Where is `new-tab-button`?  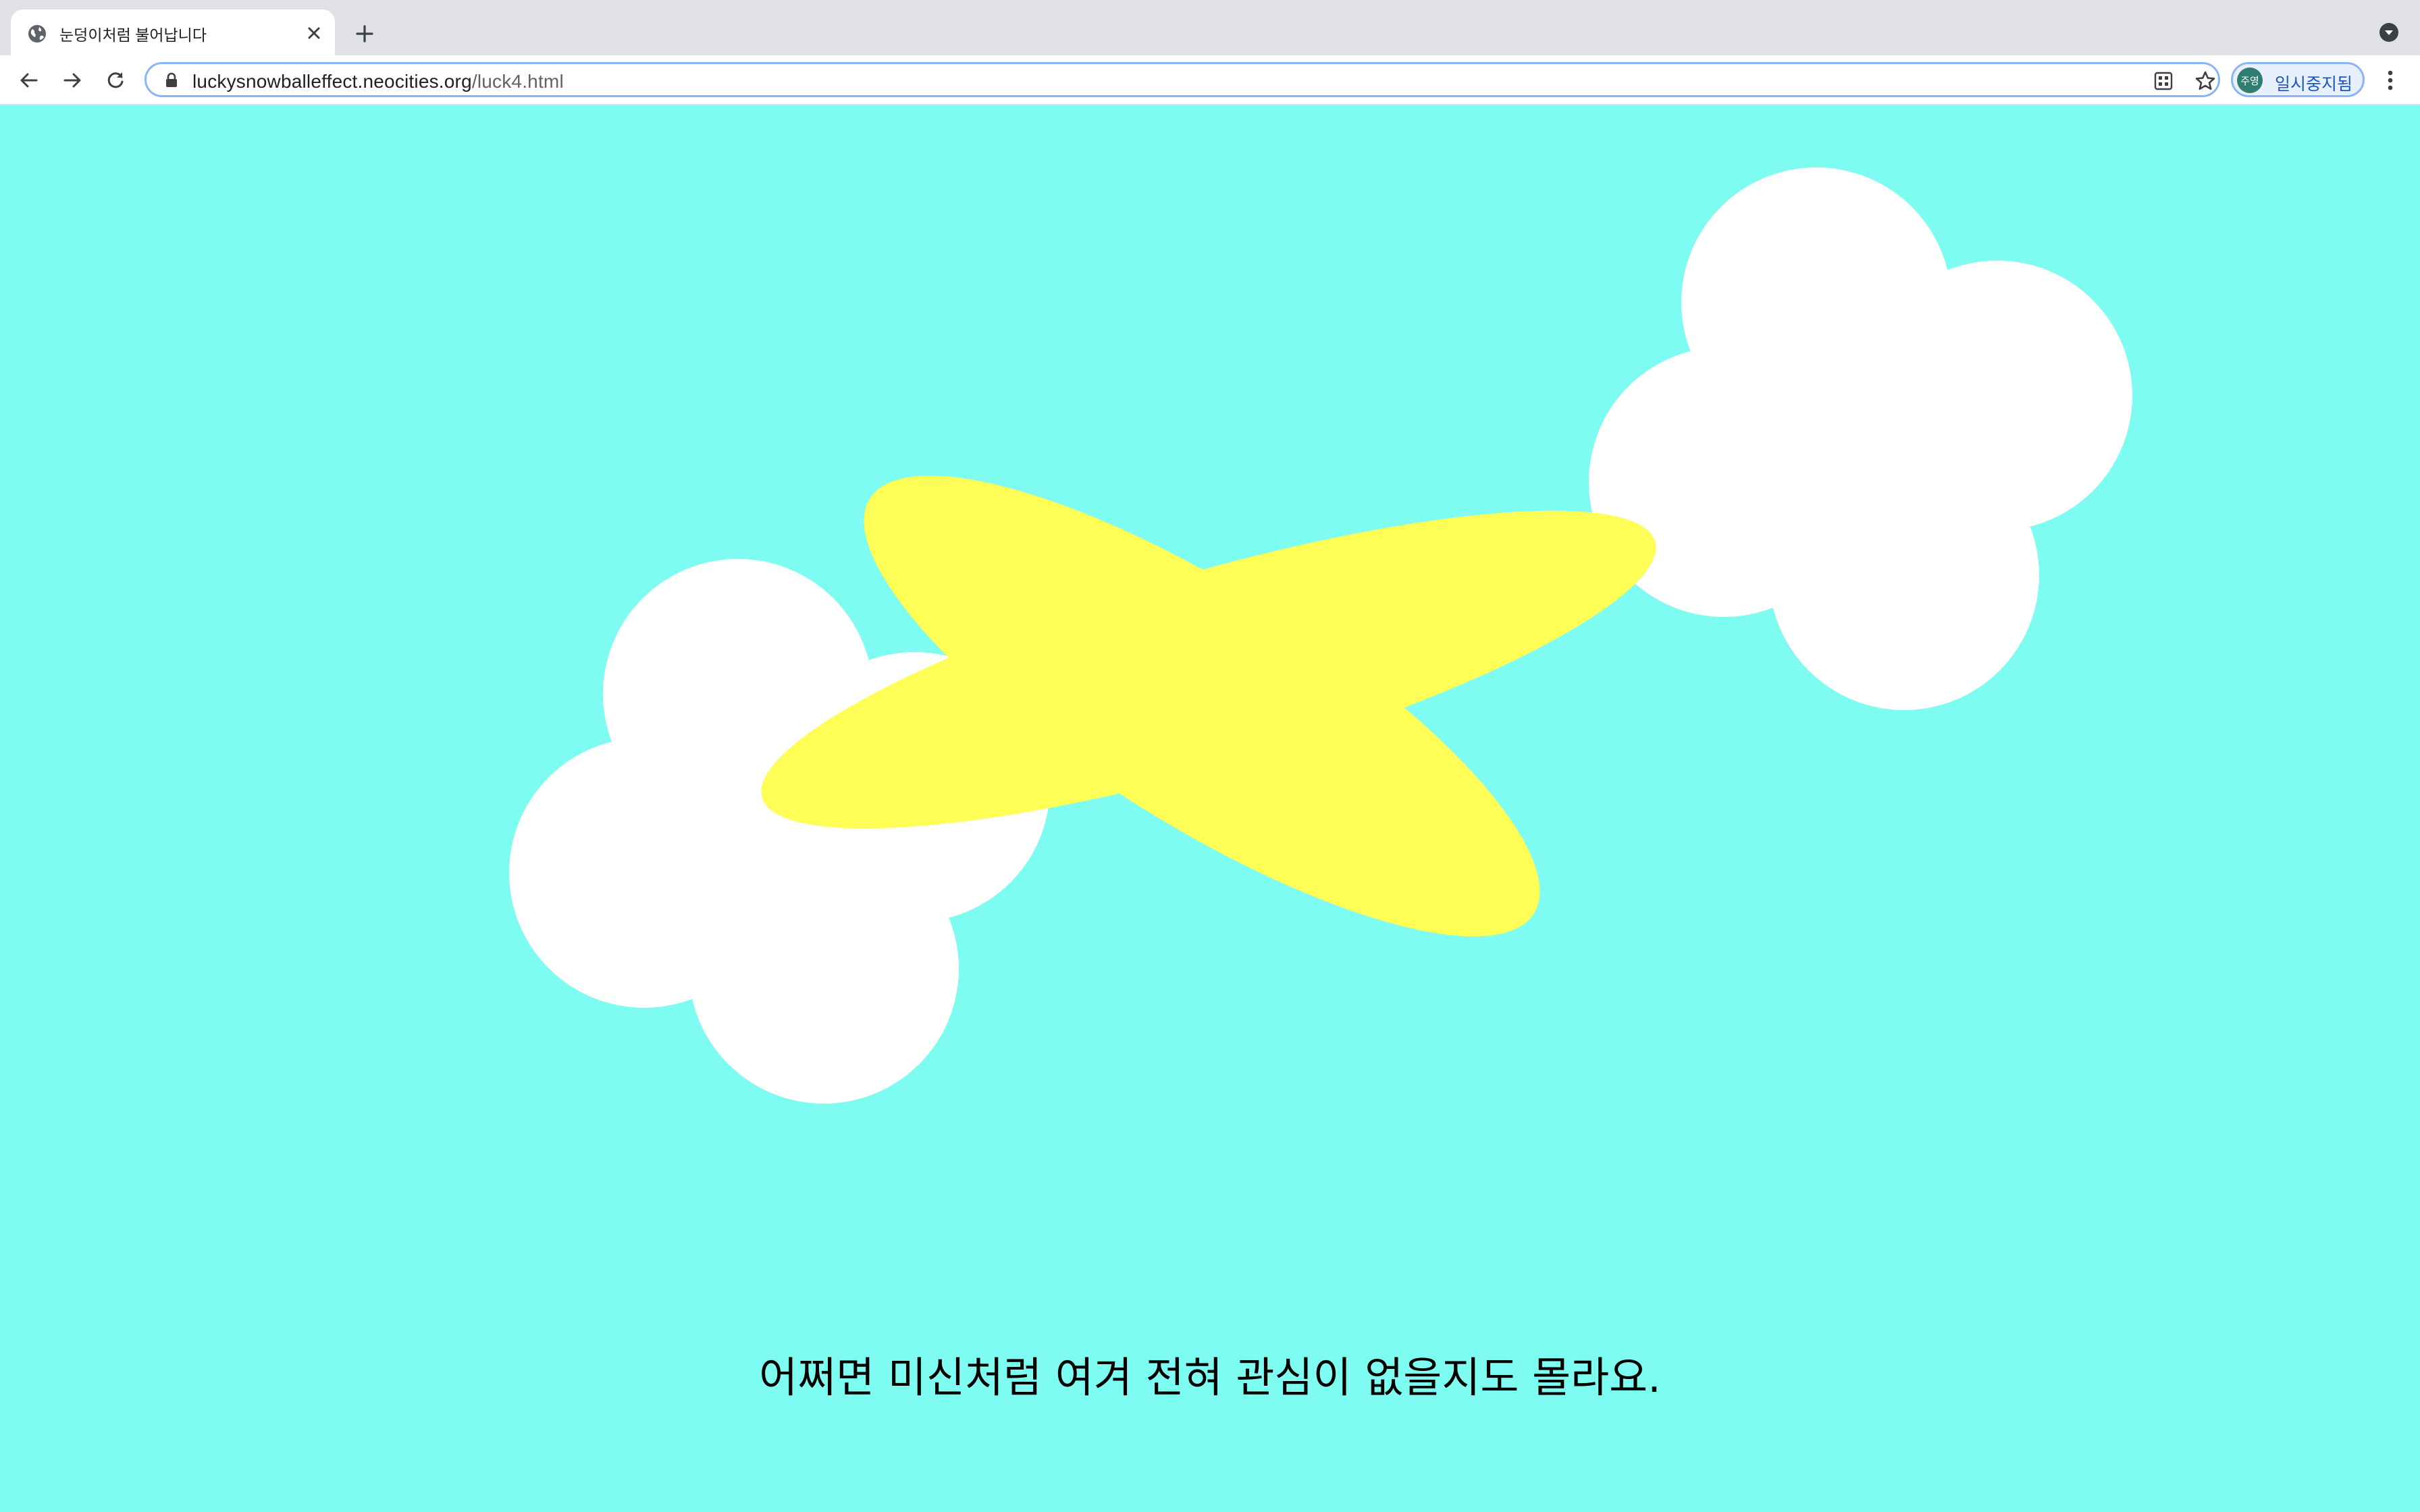 new-tab-button is located at coordinates (364, 33).